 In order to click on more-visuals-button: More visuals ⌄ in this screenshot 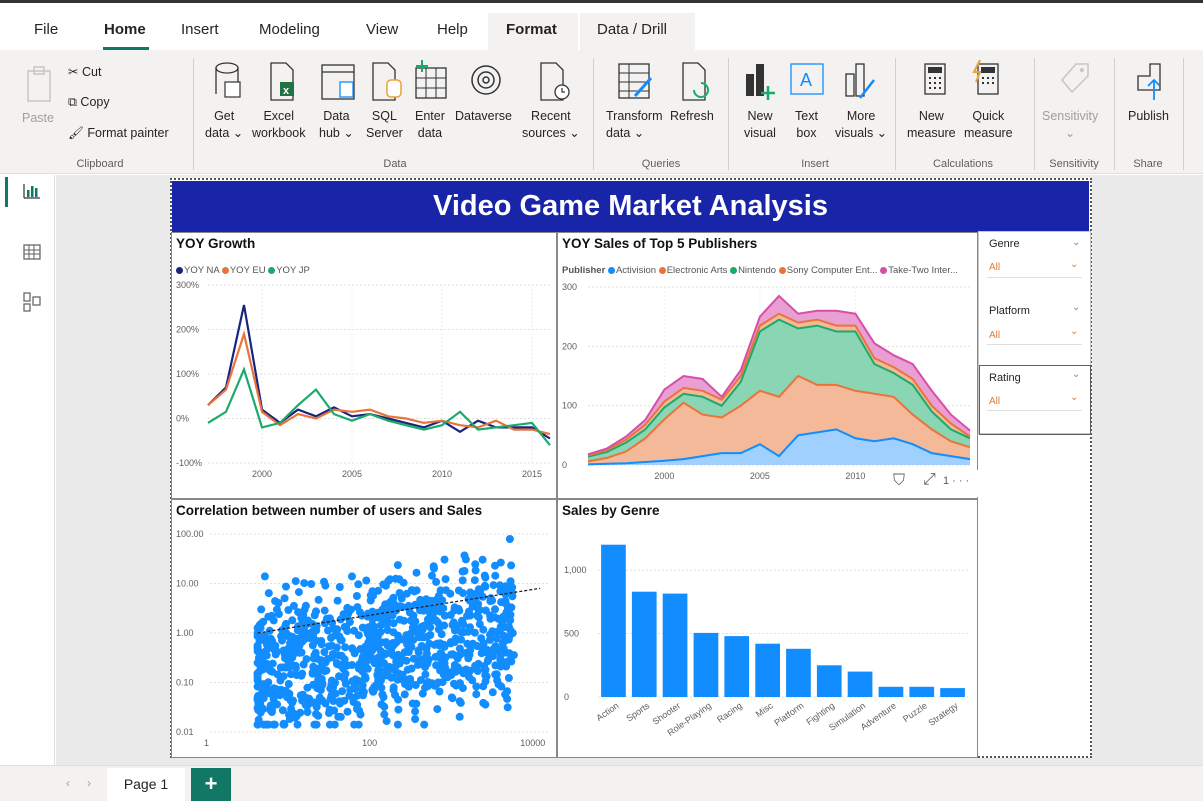, I will do `click(861, 125)`.